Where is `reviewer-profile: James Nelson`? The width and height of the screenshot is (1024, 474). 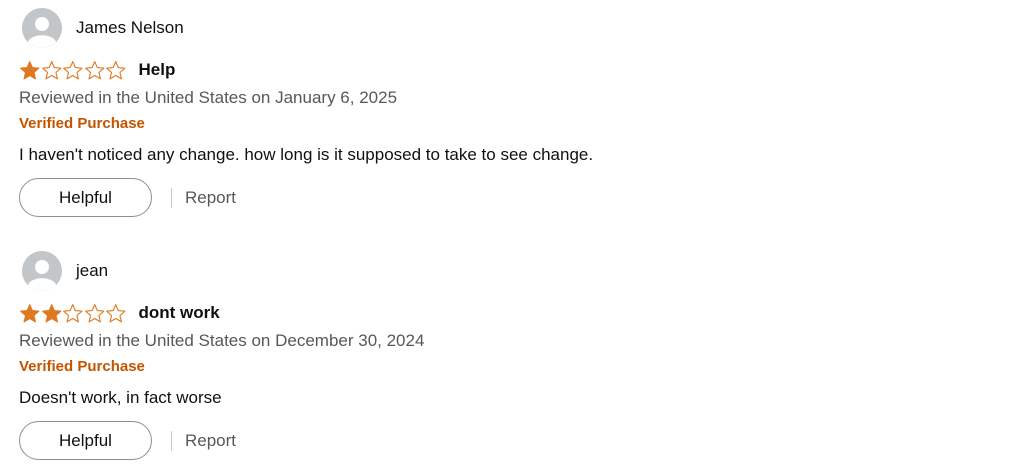 reviewer-profile: James Nelson is located at coordinates (509, 28).